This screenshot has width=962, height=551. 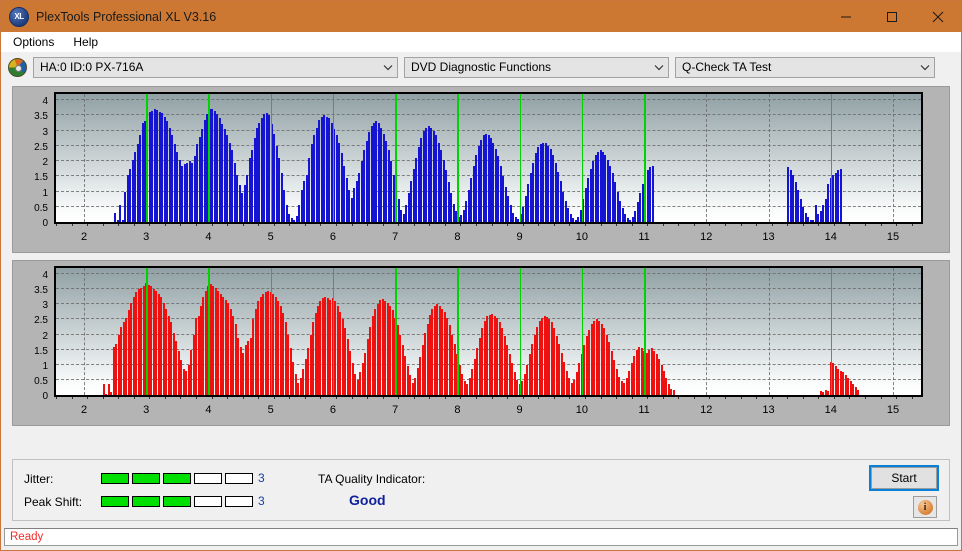 What do you see at coordinates (727, 67) in the screenshot?
I see `test-select-value: Q-Check TA Test` at bounding box center [727, 67].